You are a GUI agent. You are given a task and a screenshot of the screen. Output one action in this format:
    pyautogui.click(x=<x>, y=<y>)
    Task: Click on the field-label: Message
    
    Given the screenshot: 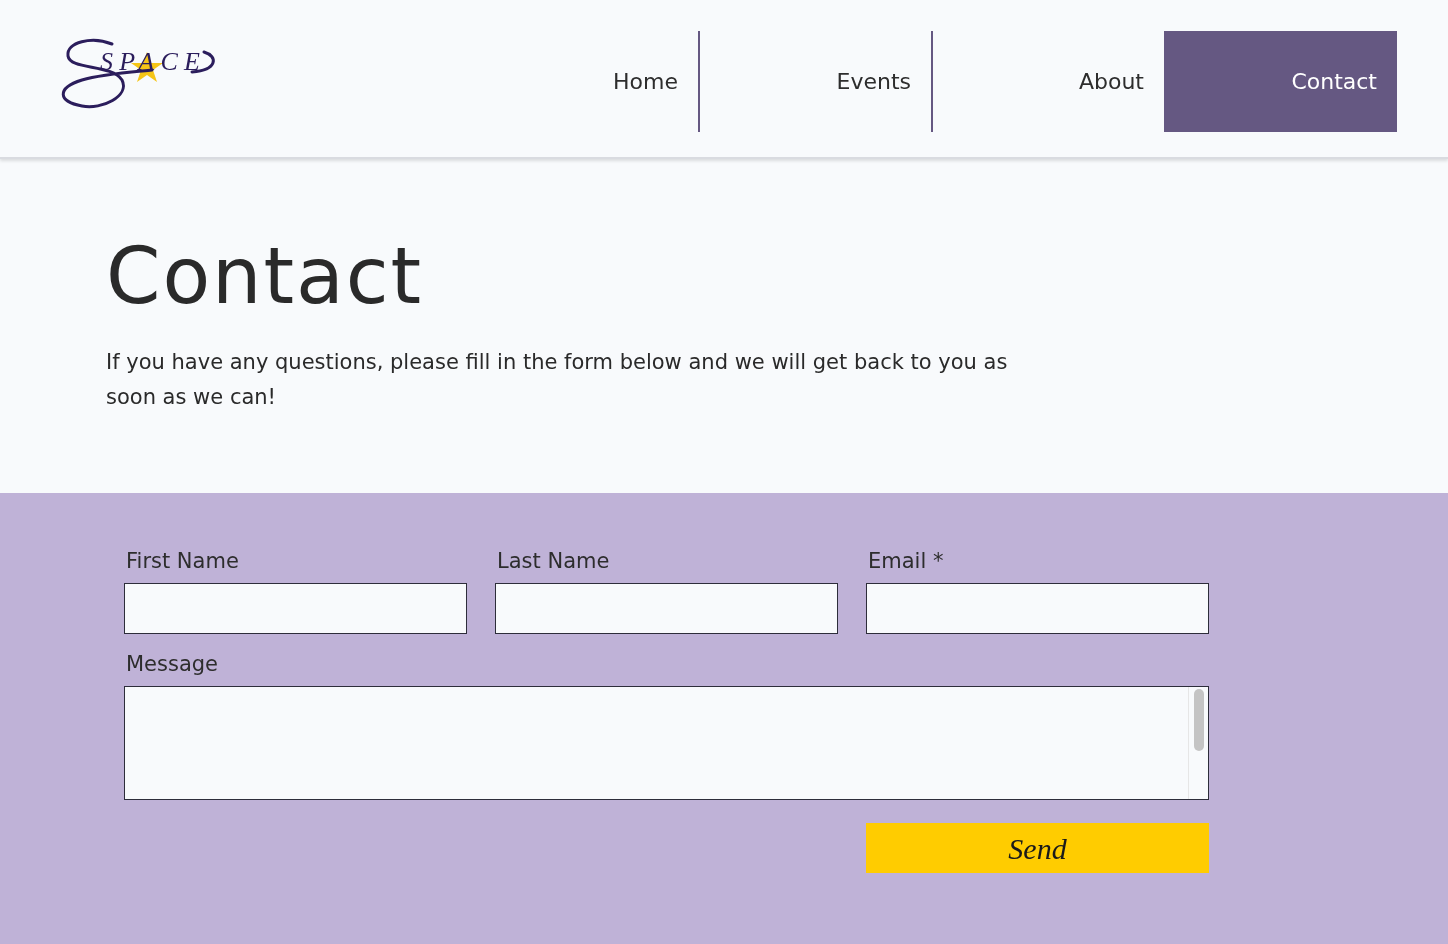 What is the action you would take?
    pyautogui.click(x=172, y=664)
    